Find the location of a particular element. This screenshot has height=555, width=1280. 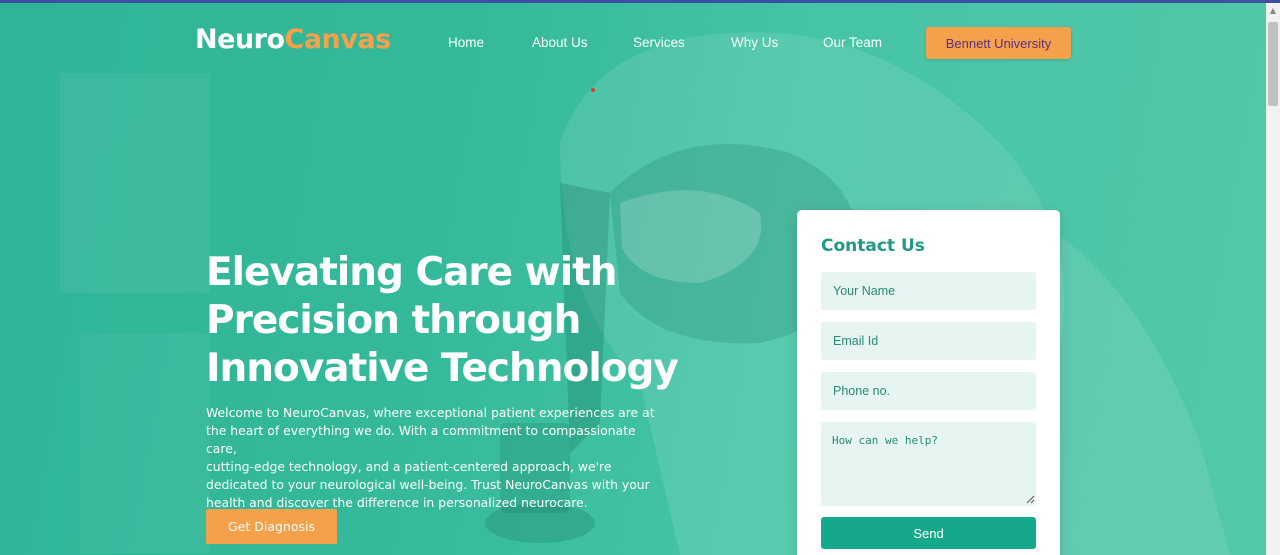

cursor-dot is located at coordinates (593, 90).